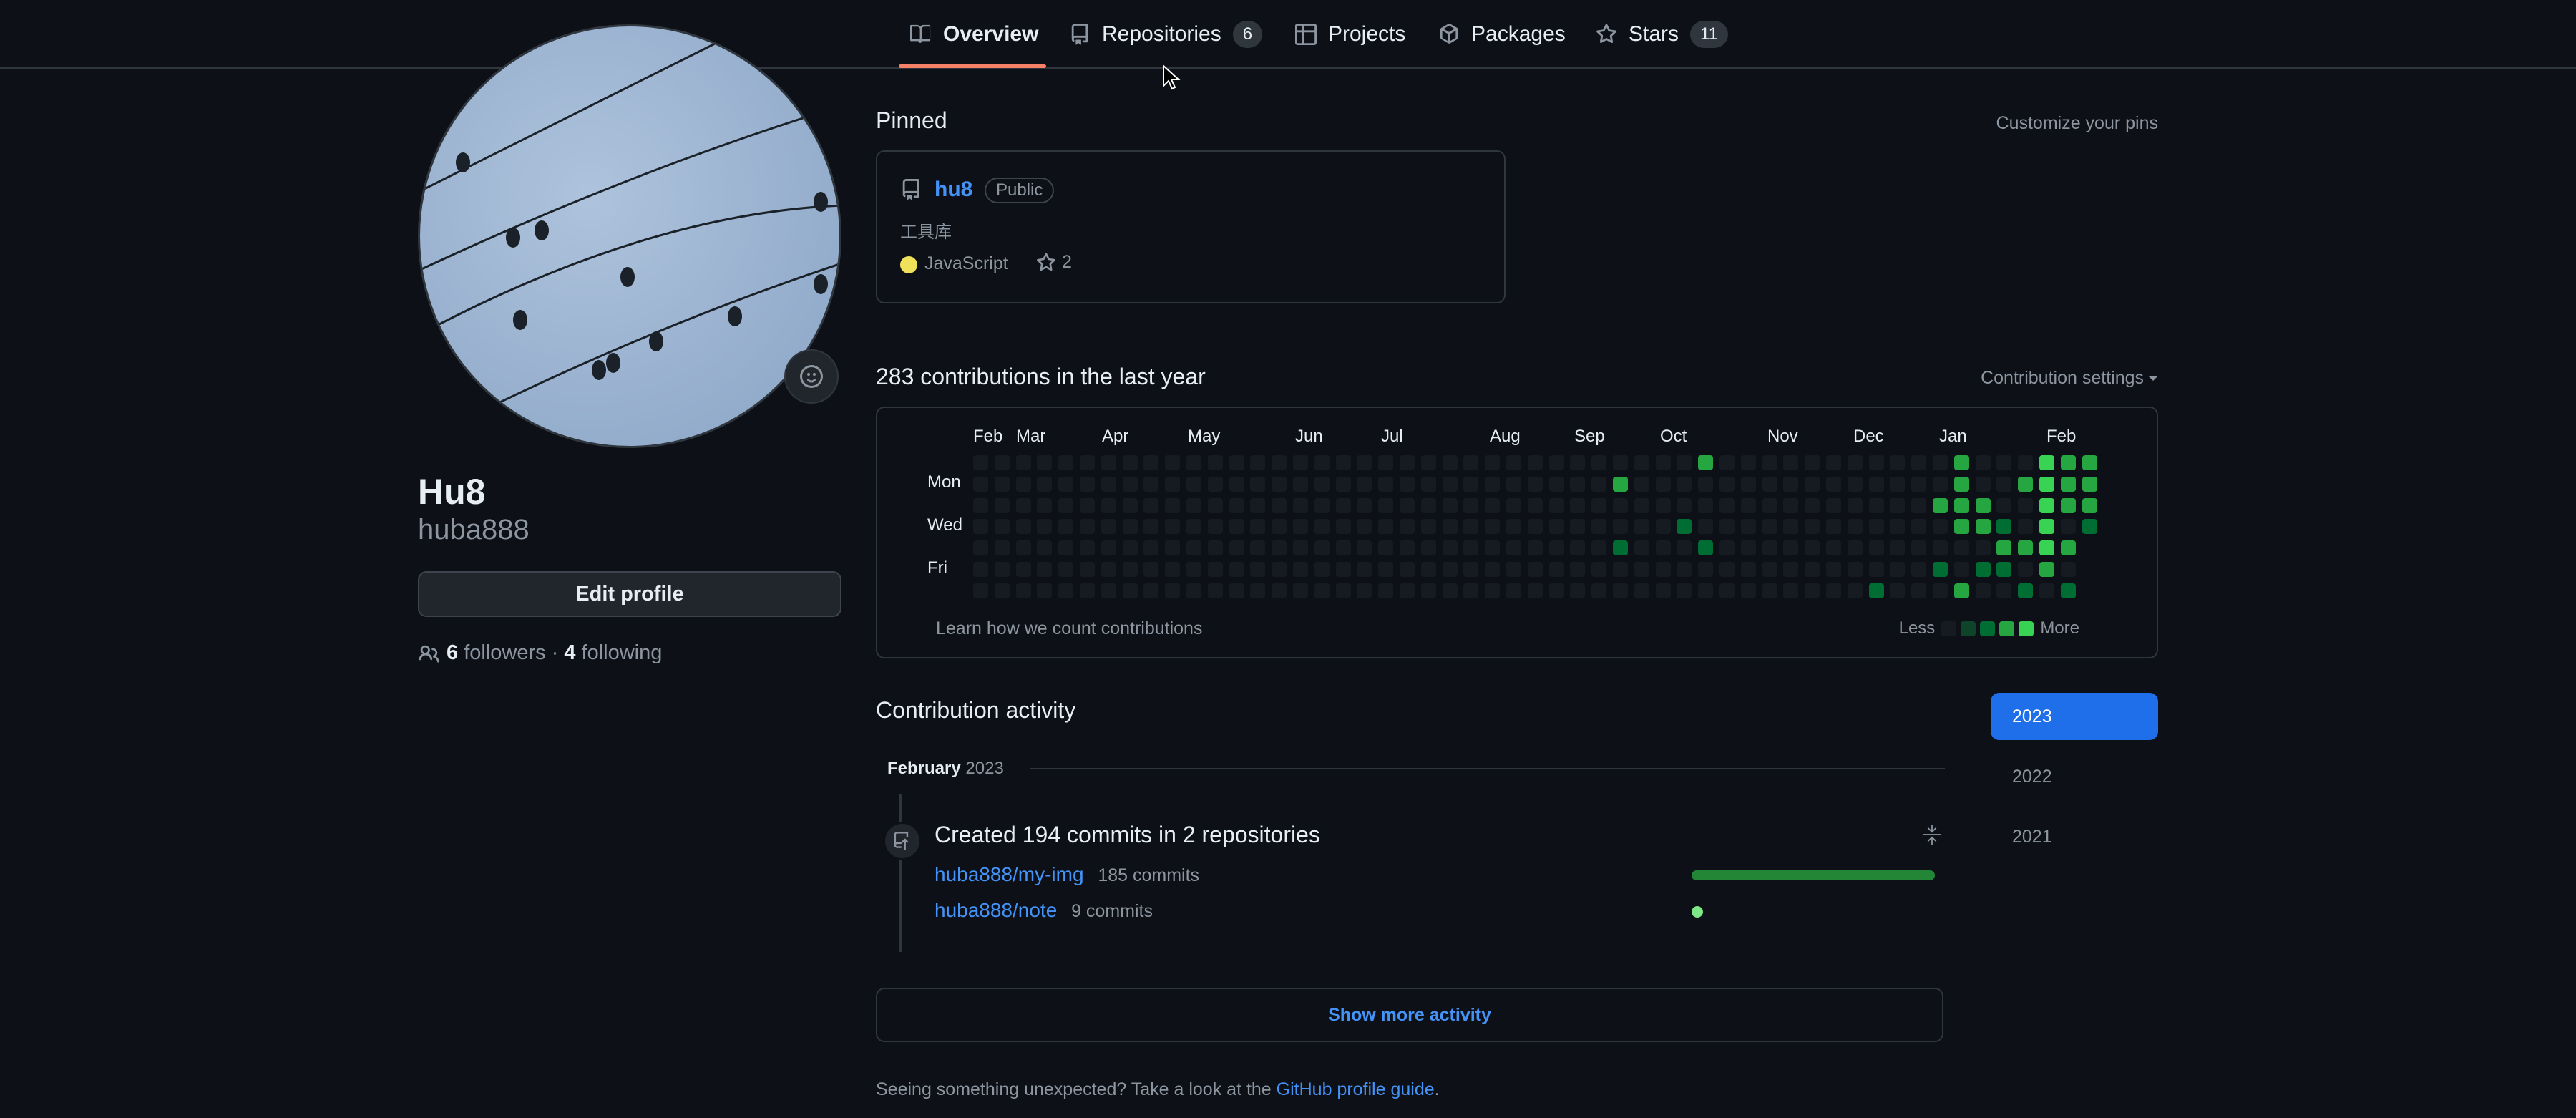 This screenshot has width=2576, height=1118. I want to click on customize-pins-link: Customize your pins, so click(2077, 123).